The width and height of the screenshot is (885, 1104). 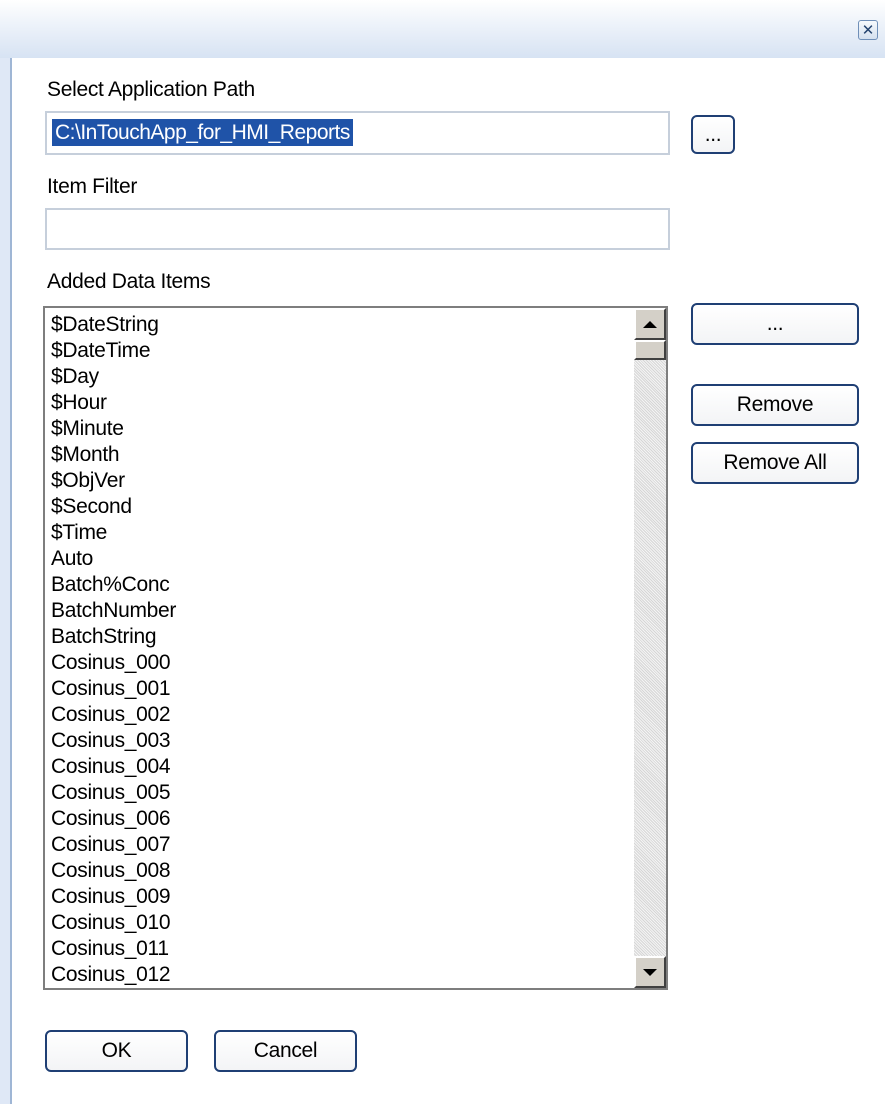 I want to click on list-item: $Hour, so click(x=113, y=403).